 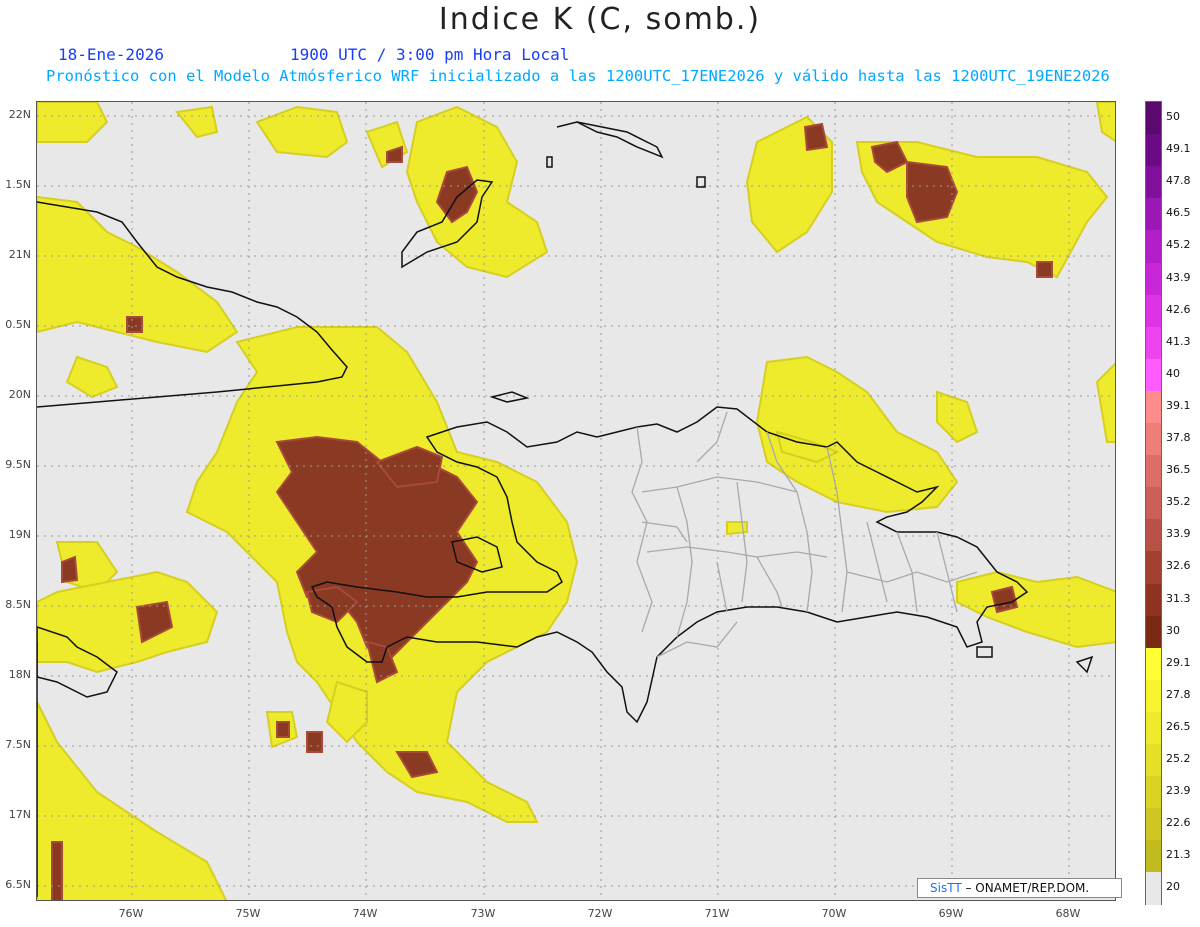 What do you see at coordinates (19, 534) in the screenshot?
I see `lat-label: 19N` at bounding box center [19, 534].